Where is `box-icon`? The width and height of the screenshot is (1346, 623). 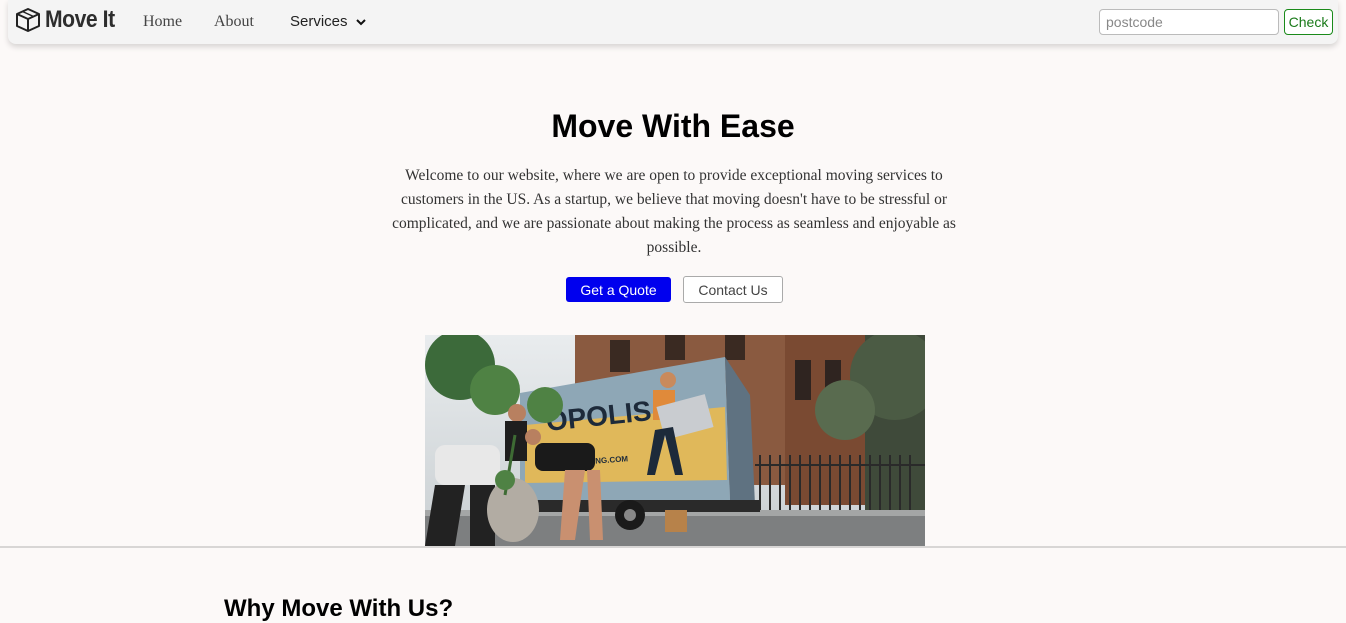
box-icon is located at coordinates (28, 20).